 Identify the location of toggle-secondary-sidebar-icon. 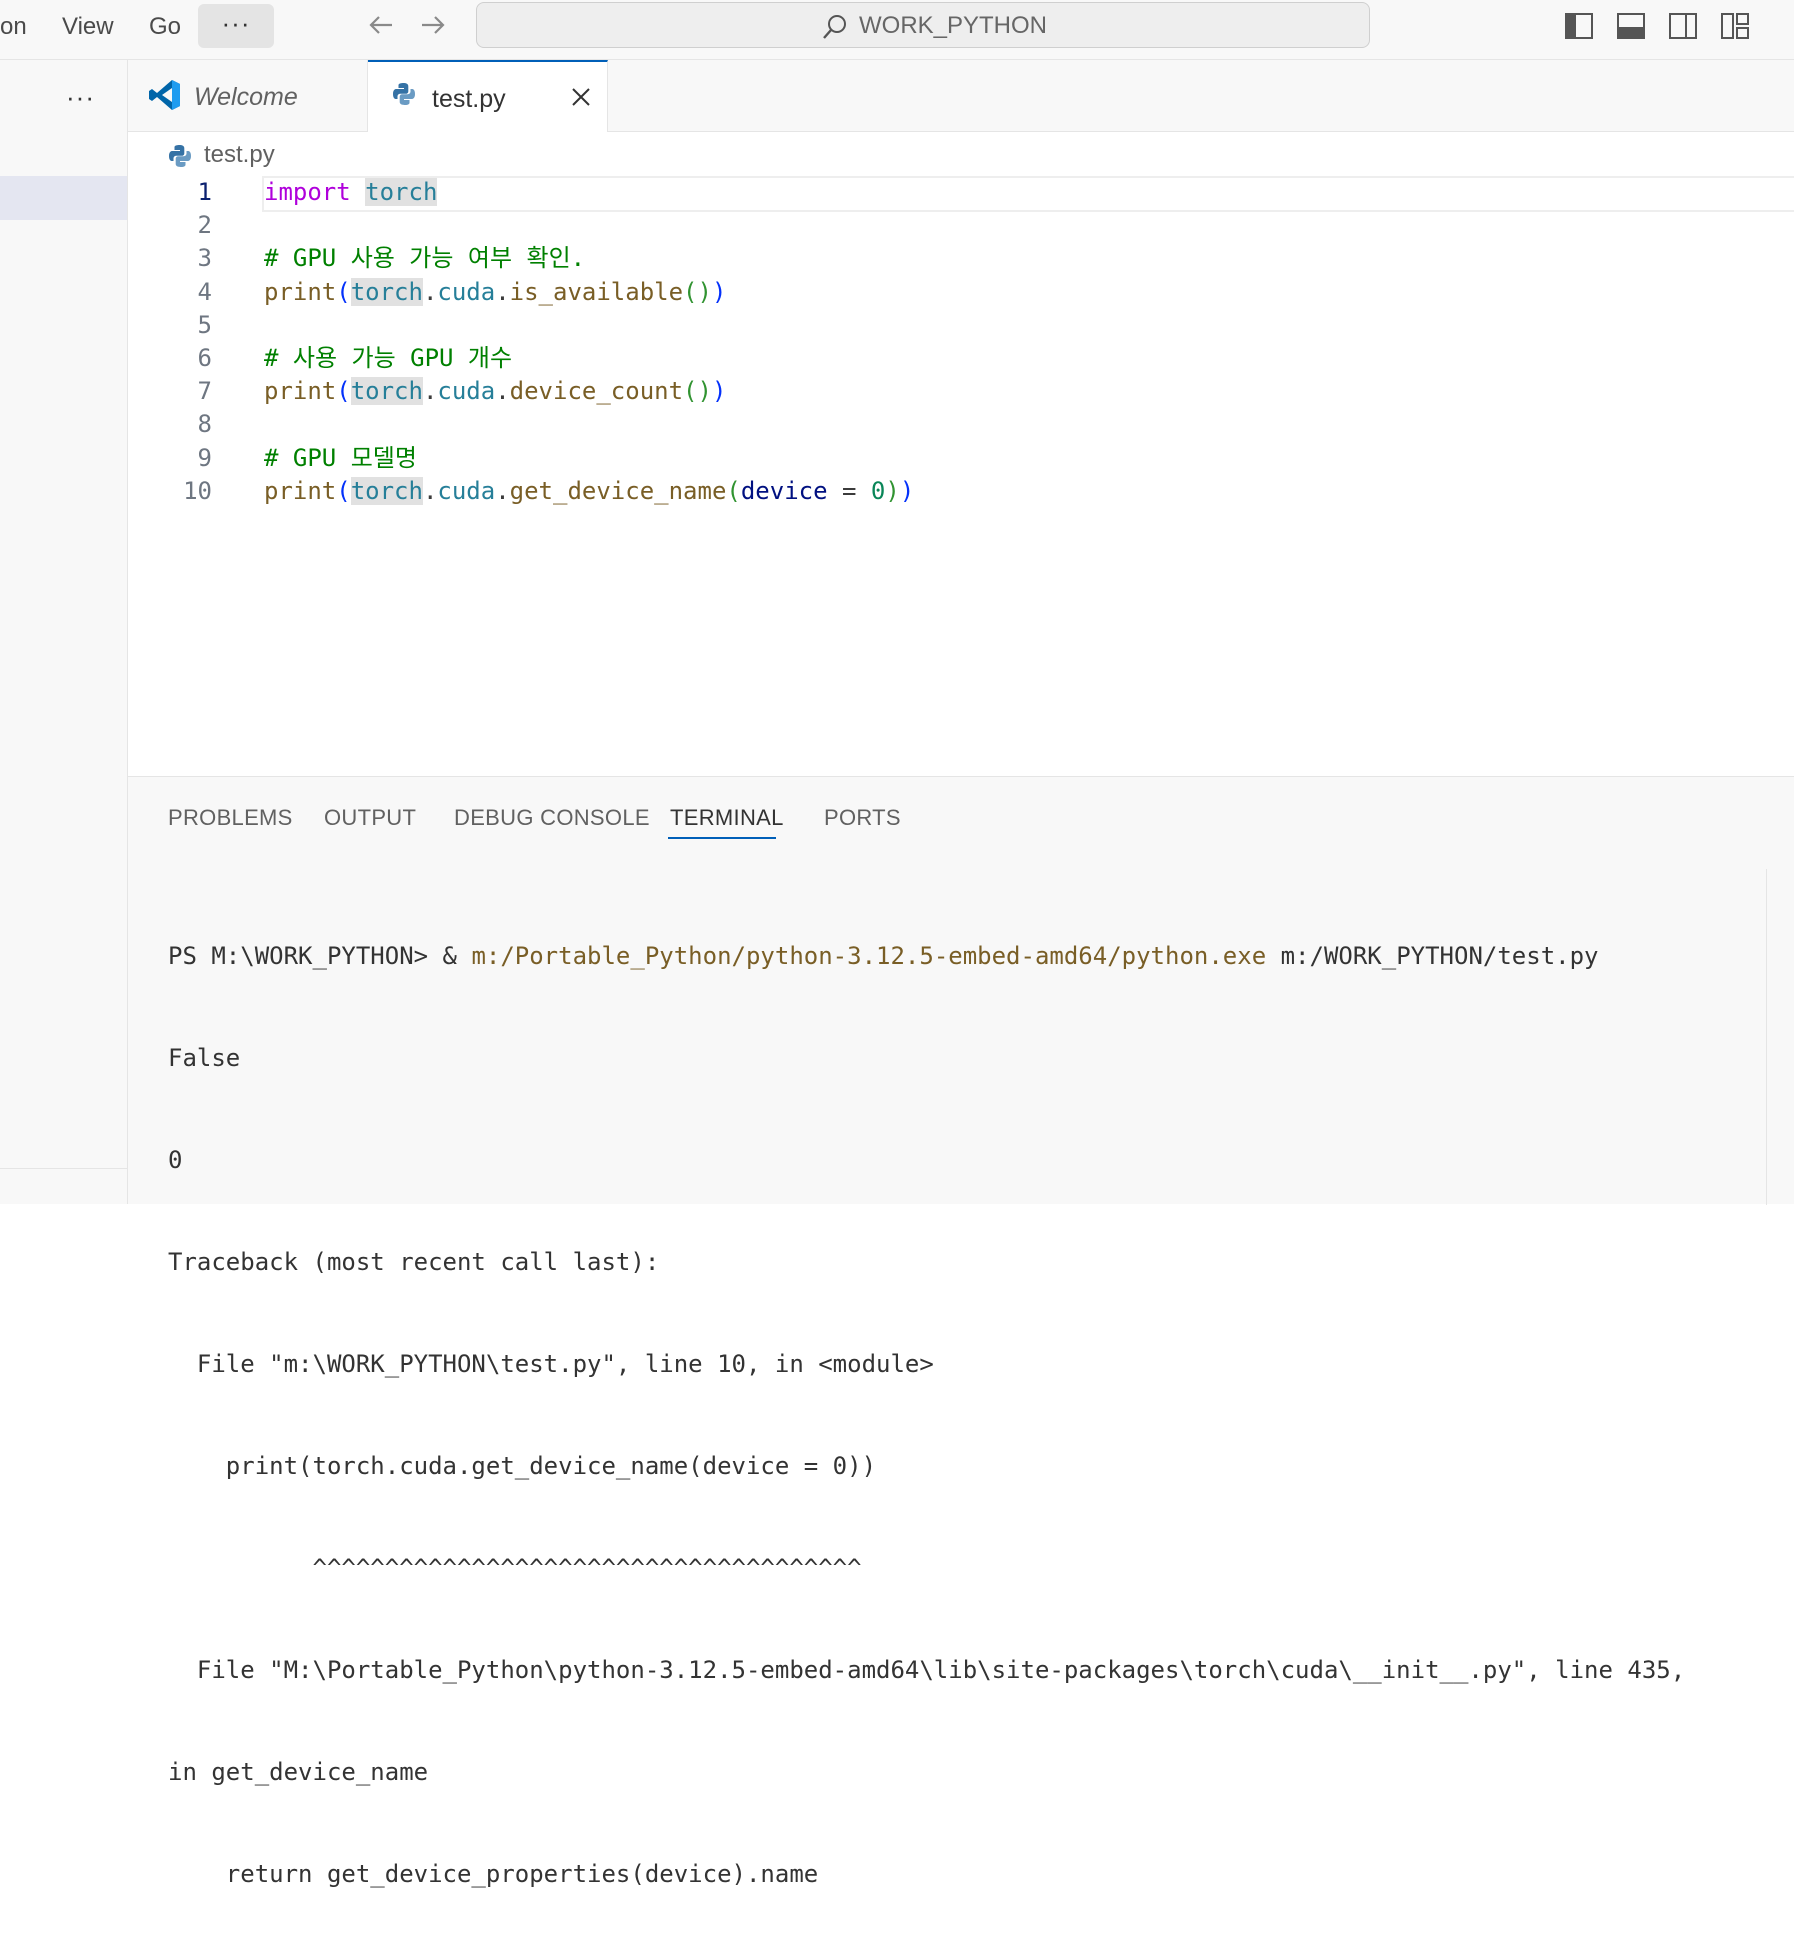
(1683, 26).